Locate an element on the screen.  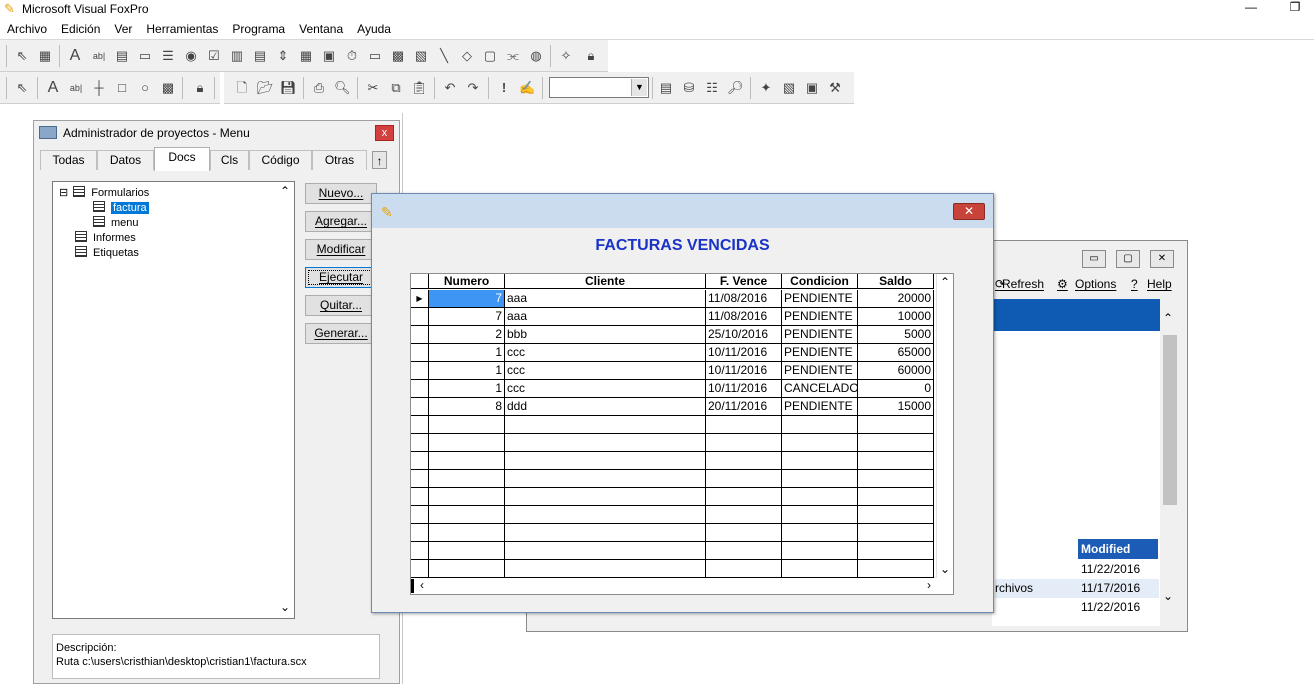
class-browser-icon: ▣ is located at coordinates (812, 88).